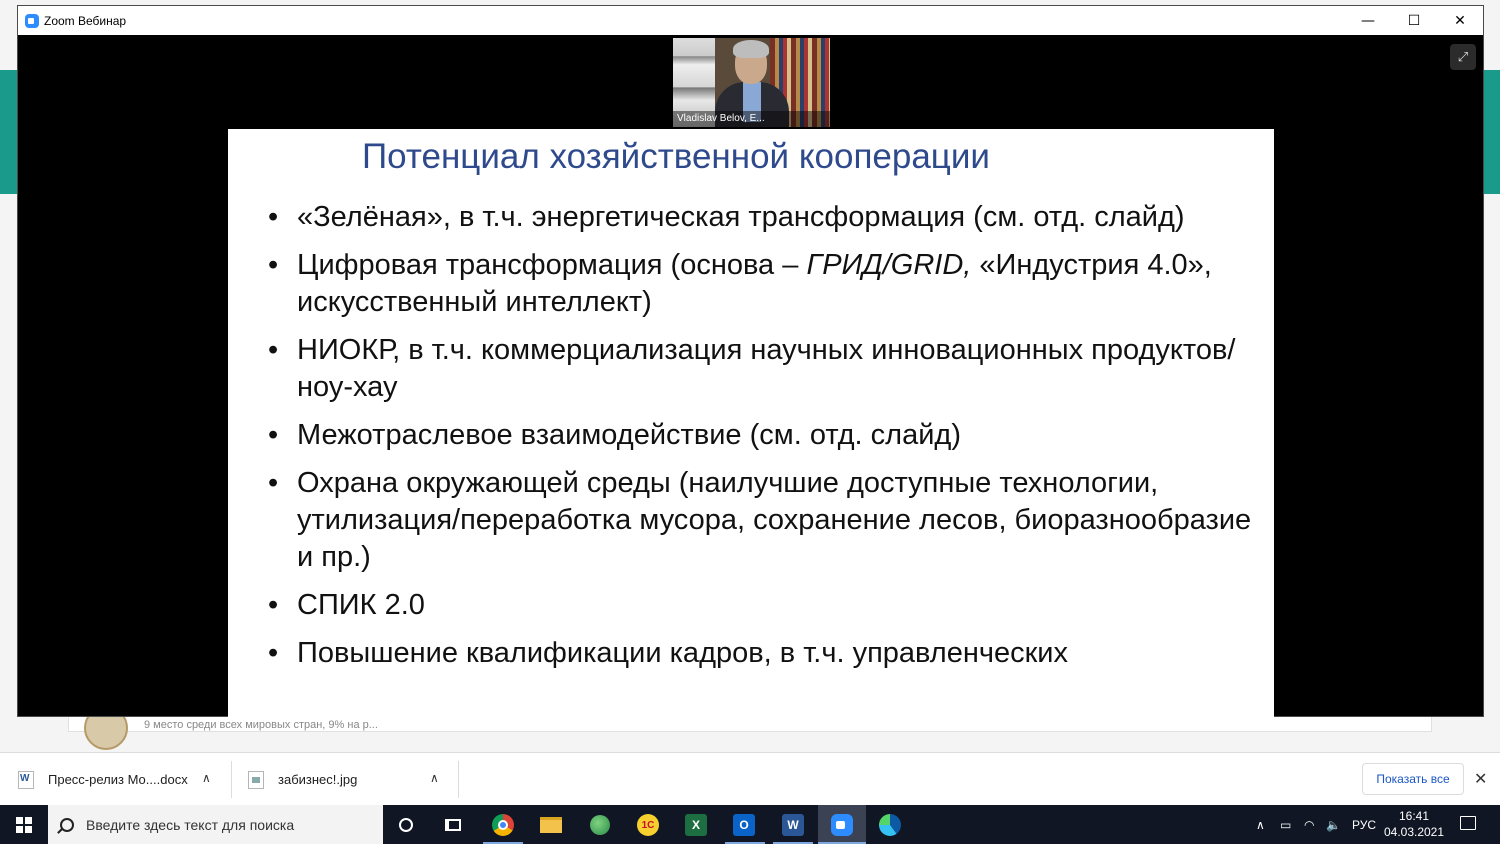 The image size is (1500, 844). Describe the element at coordinates (26, 779) in the screenshot. I see `word-doc-icon` at that location.